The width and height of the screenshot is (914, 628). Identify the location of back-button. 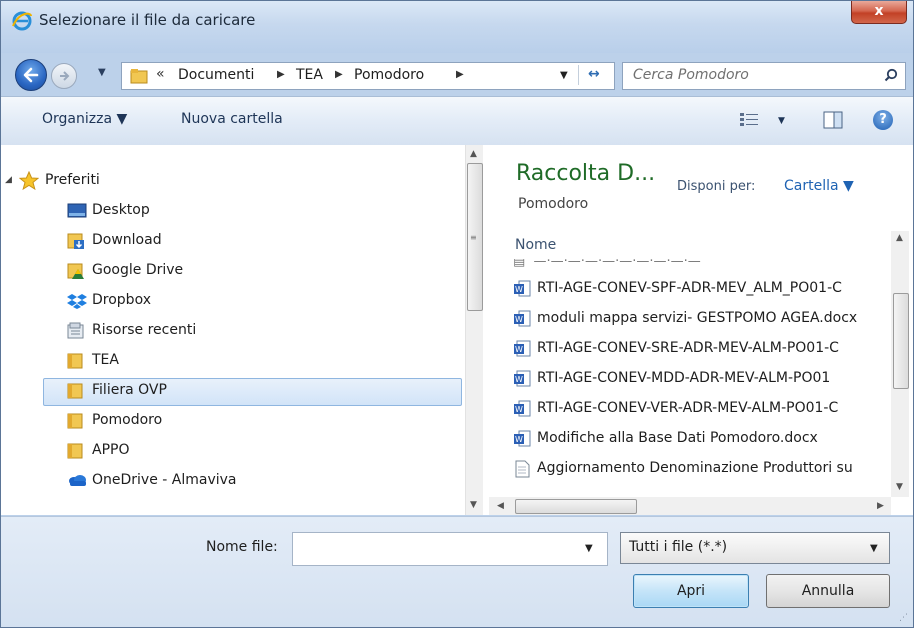
(31, 75).